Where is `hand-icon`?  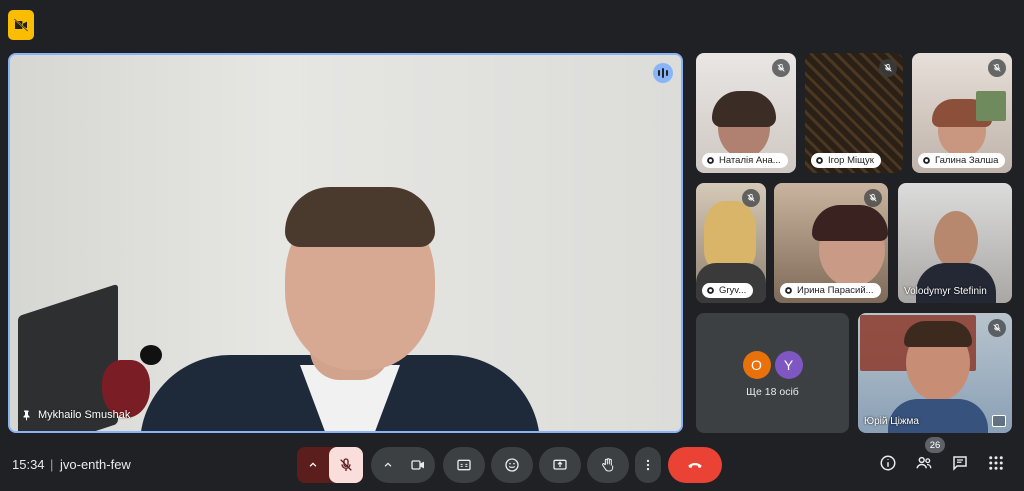
hand-icon is located at coordinates (608, 465).